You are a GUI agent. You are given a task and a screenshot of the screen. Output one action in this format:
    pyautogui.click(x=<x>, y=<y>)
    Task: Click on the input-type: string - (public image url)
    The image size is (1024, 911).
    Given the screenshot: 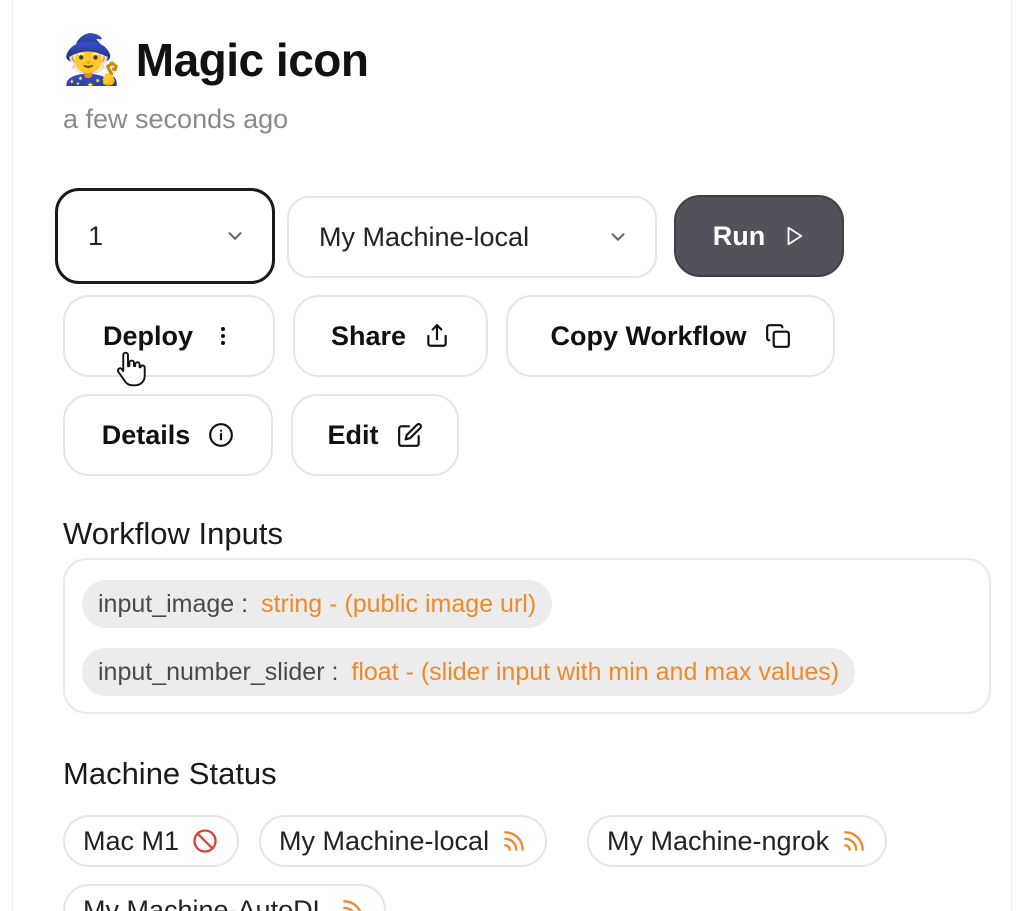 What is the action you would take?
    pyautogui.click(x=399, y=603)
    